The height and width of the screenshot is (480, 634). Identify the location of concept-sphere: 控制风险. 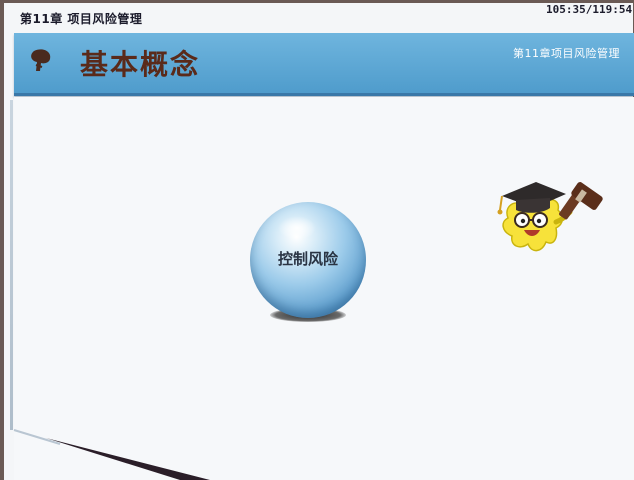
(309, 264).